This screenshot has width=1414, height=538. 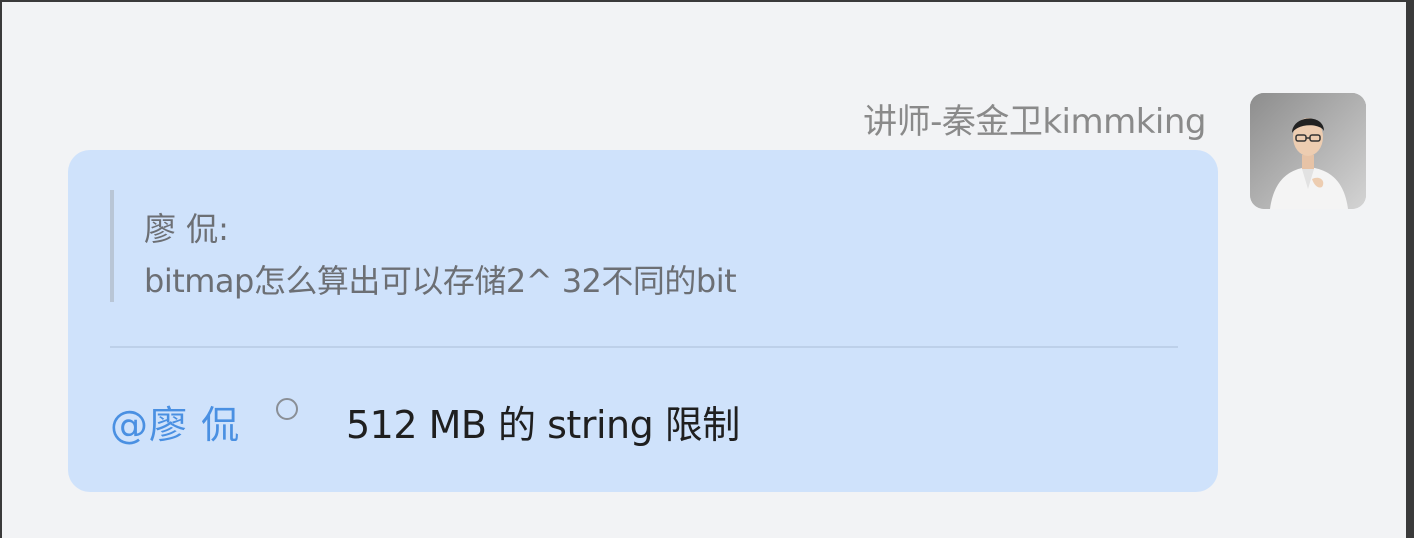 I want to click on sender-name: 讲师-秦金卫kimmking, so click(x=1034, y=122).